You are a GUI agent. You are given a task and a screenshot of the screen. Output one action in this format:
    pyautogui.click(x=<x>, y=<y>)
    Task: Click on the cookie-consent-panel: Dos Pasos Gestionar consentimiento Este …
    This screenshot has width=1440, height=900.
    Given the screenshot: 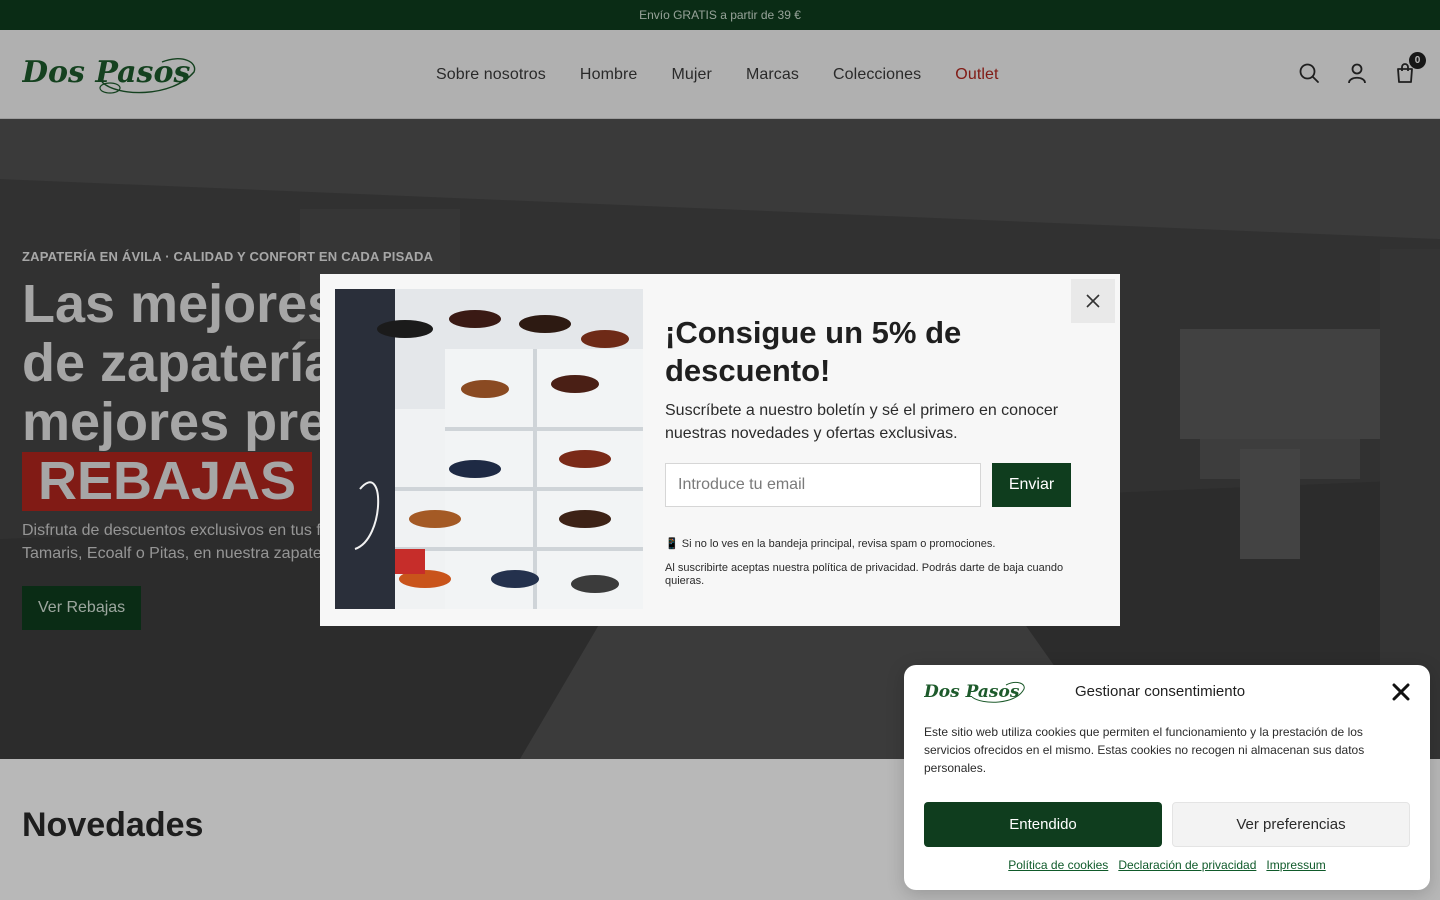 What is the action you would take?
    pyautogui.click(x=1167, y=777)
    